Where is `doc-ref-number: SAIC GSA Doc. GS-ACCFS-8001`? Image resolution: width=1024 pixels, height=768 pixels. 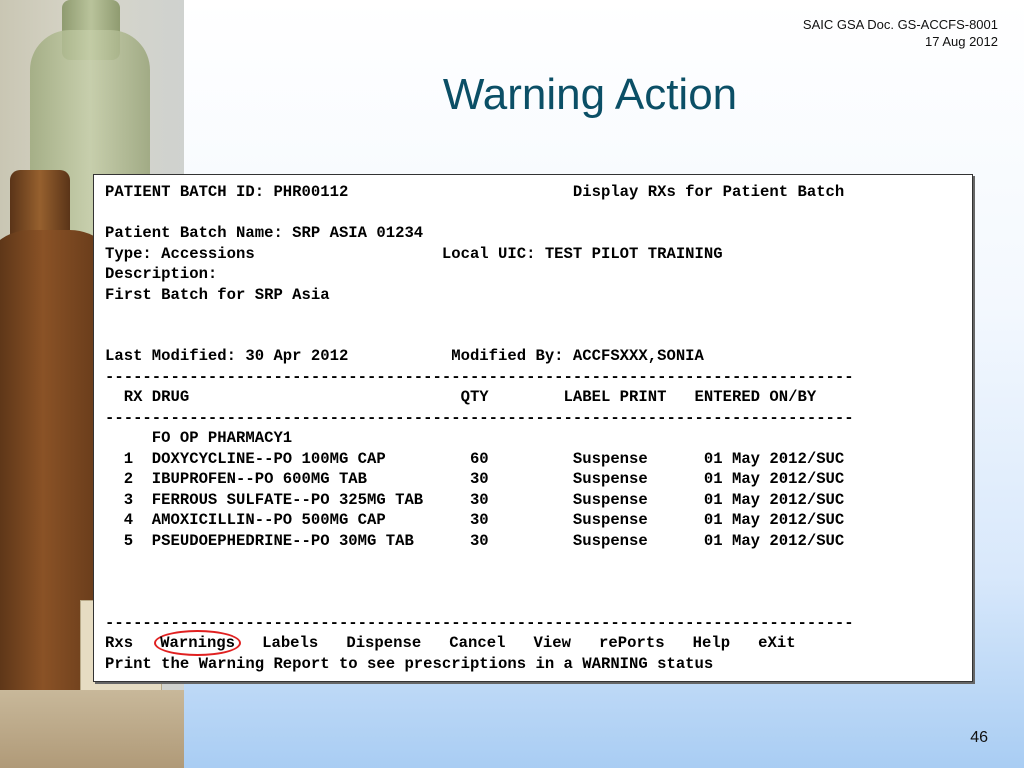 doc-ref-number: SAIC GSA Doc. GS-ACCFS-8001 is located at coordinates (900, 24).